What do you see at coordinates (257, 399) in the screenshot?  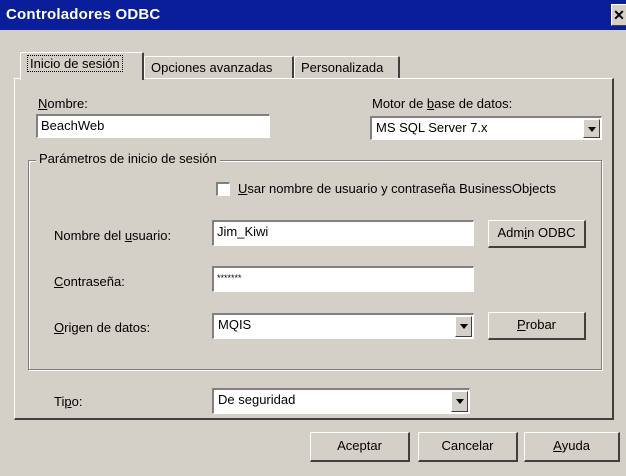 I see `type-value: De seguridad` at bounding box center [257, 399].